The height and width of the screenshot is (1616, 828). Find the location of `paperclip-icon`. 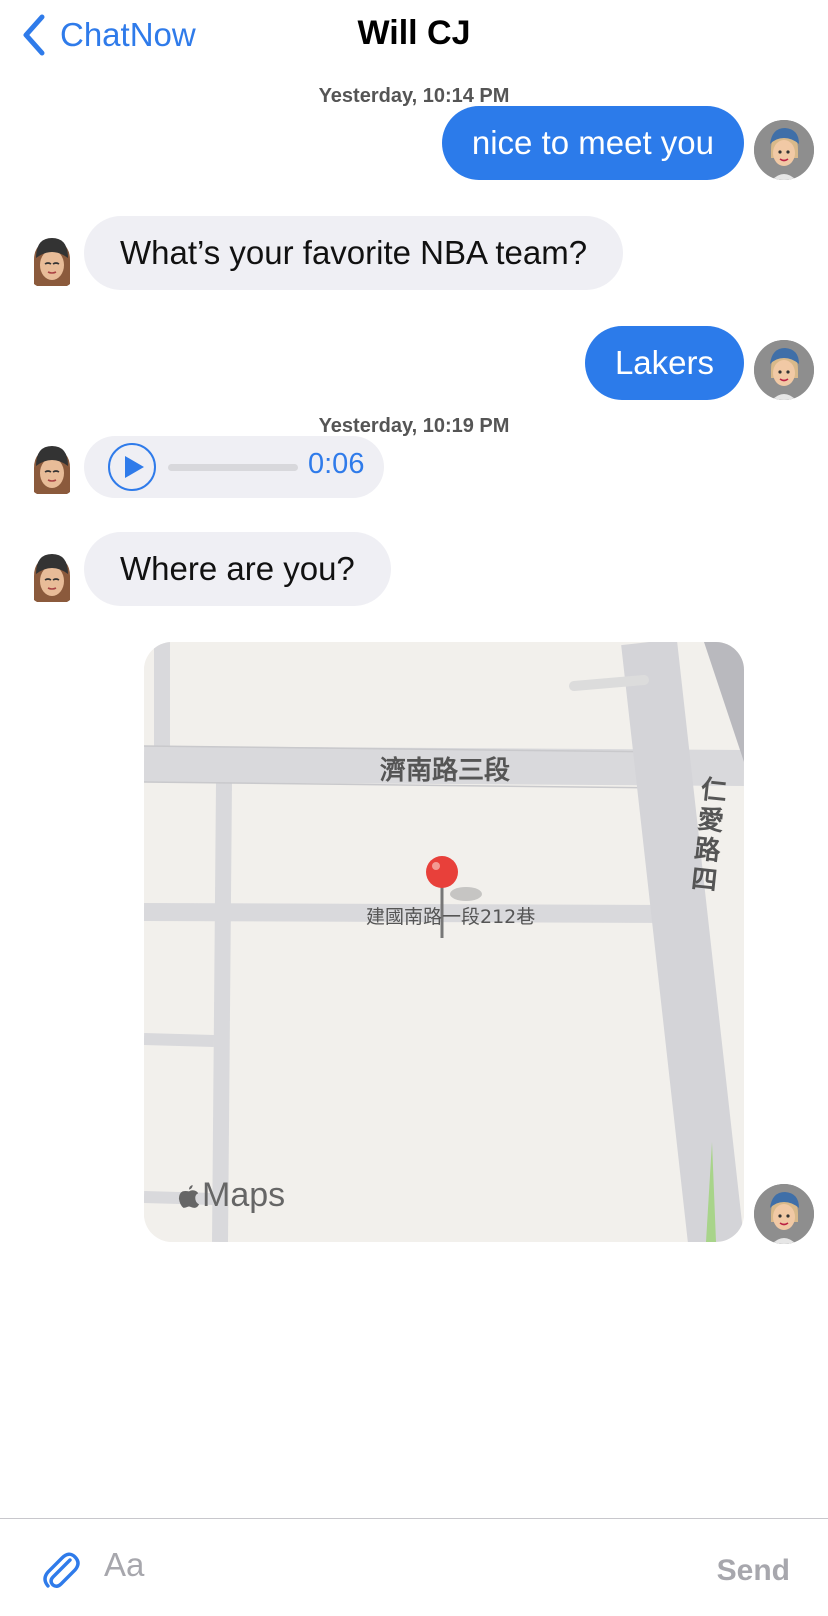

paperclip-icon is located at coordinates (61, 1570).